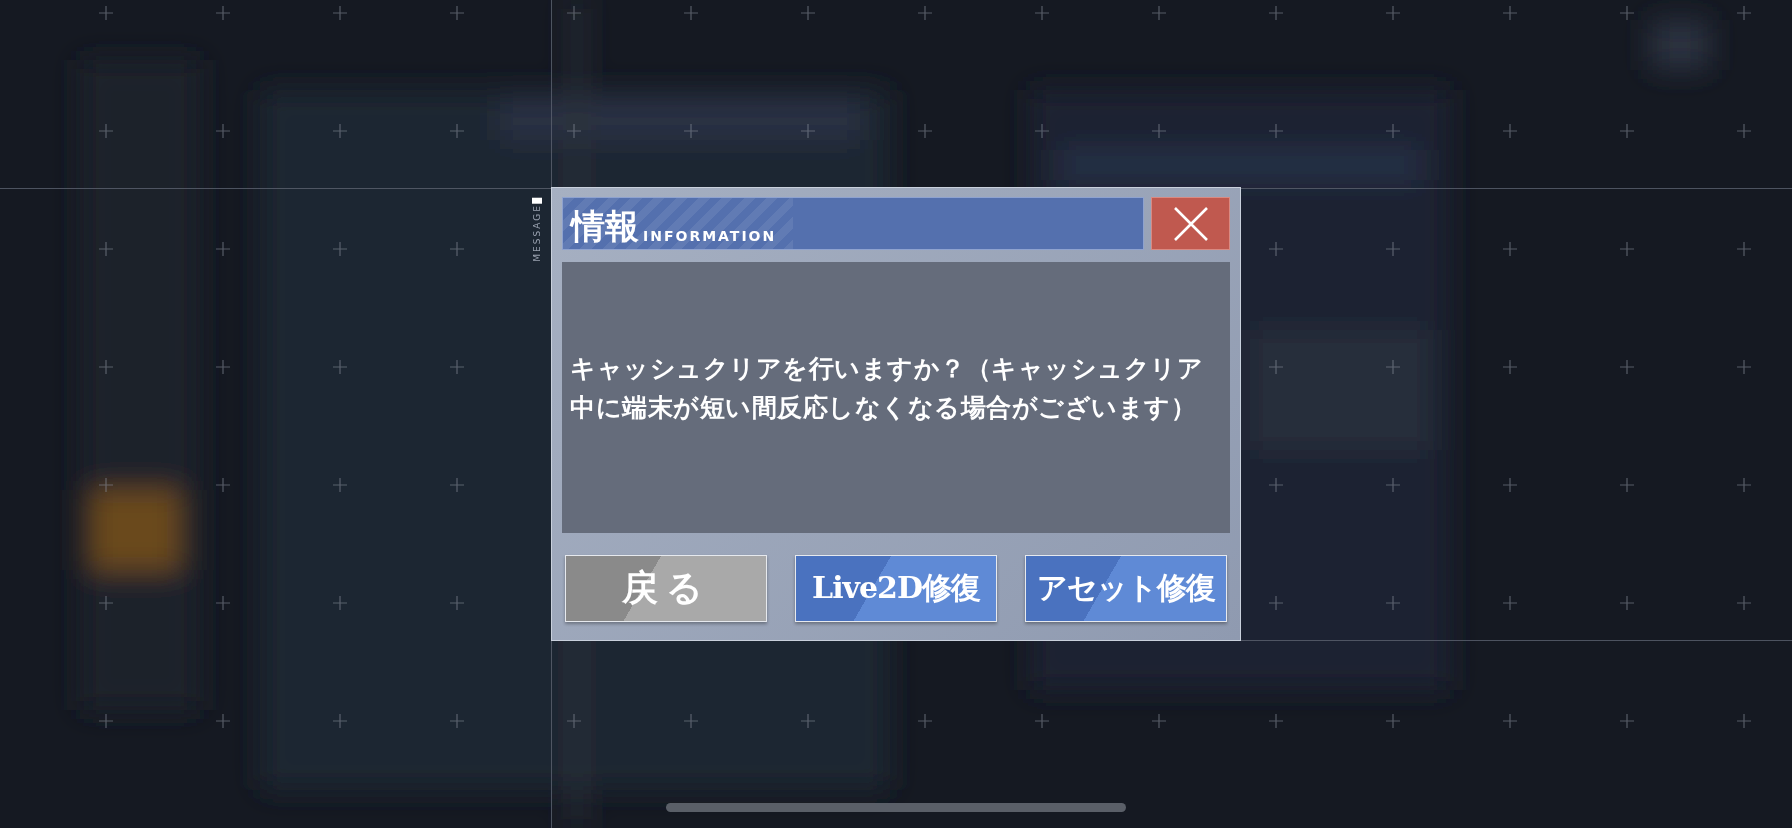  Describe the element at coordinates (537, 230) in the screenshot. I see `side-label: MESSAGE` at that location.